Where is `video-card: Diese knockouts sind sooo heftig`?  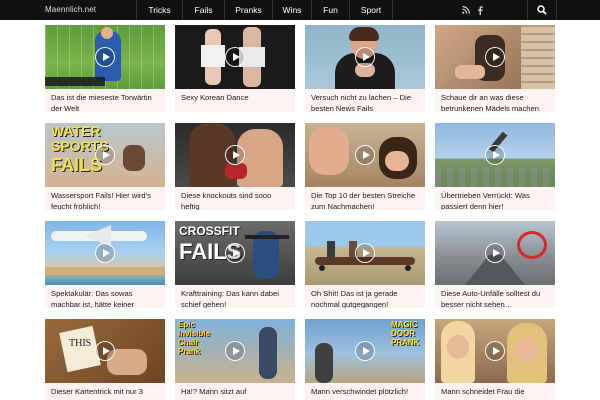
video-card: Diese knockouts sind sooo heftig is located at coordinates (235, 166).